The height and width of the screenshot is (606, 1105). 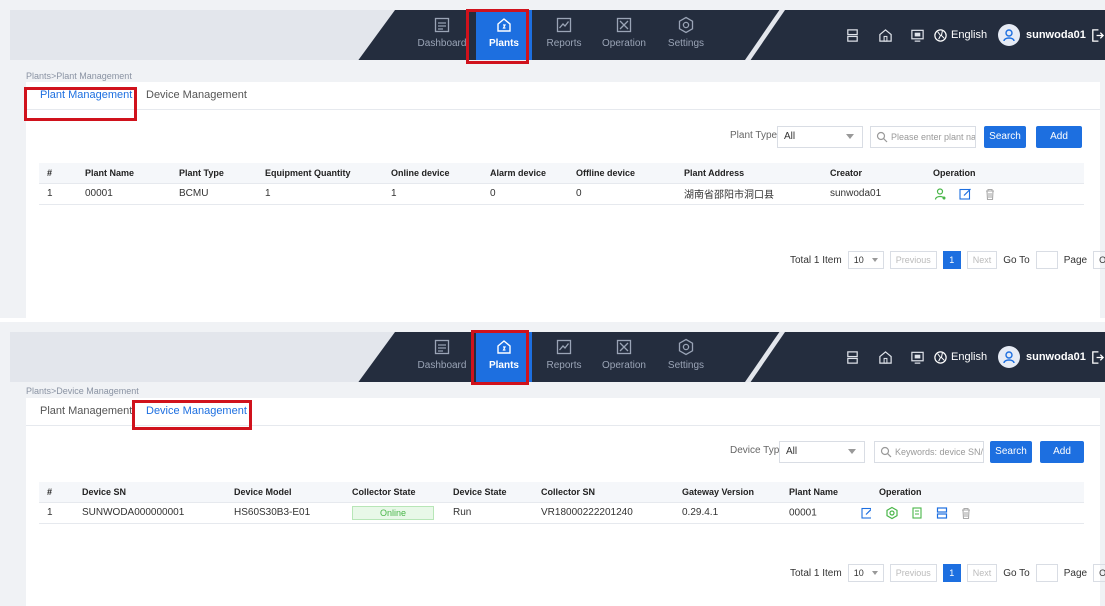 I want to click on config-icon, so click(x=892, y=513).